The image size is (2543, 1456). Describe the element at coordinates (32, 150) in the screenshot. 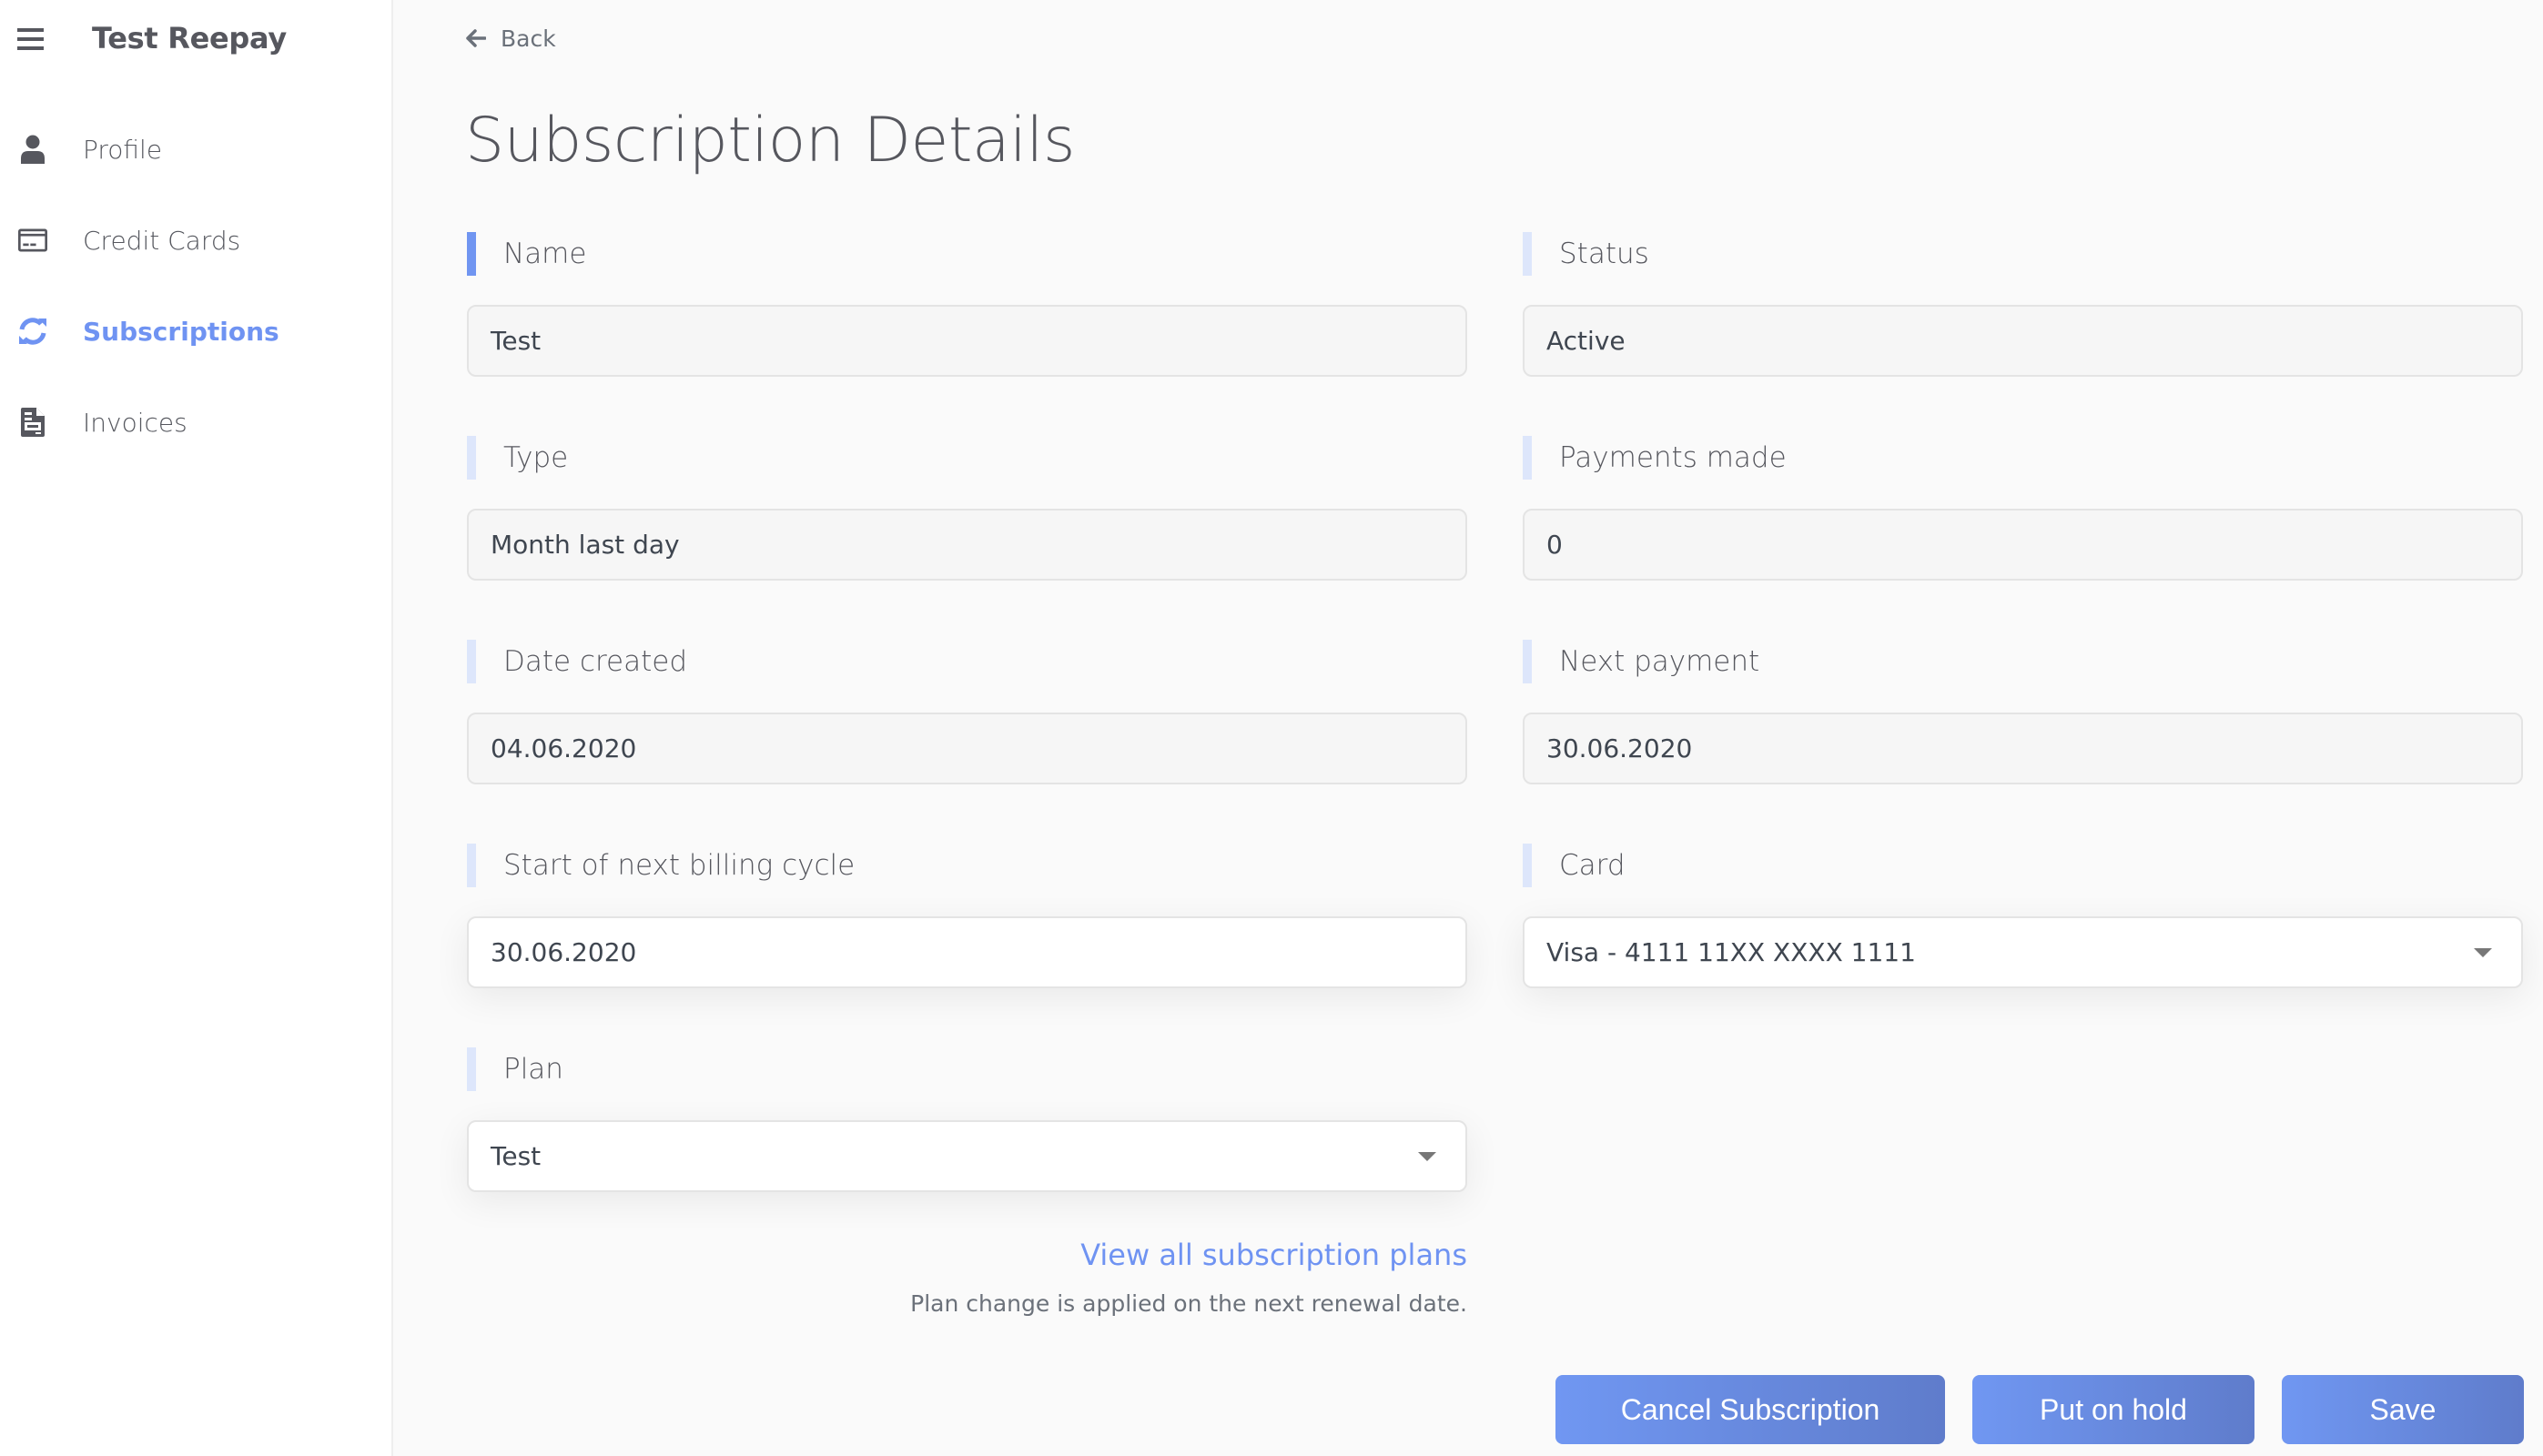

I see `user-icon` at that location.